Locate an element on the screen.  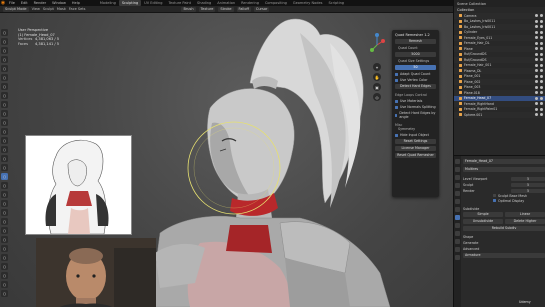
draw-sharp-brush-icon: ○ is located at coordinates (4, 41).